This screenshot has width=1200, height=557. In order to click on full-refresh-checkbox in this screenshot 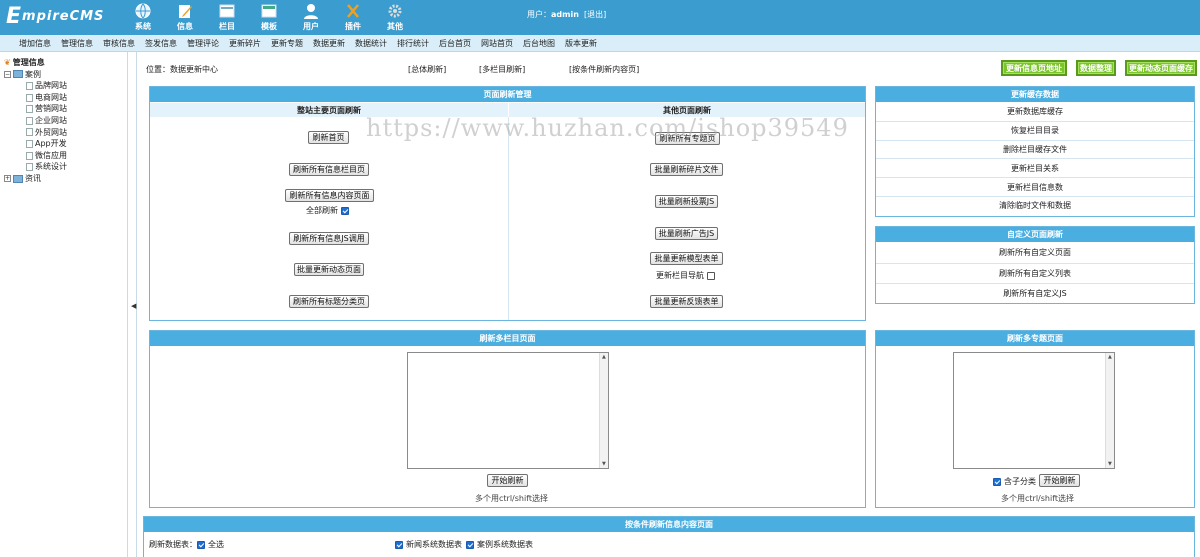, I will do `click(345, 210)`.